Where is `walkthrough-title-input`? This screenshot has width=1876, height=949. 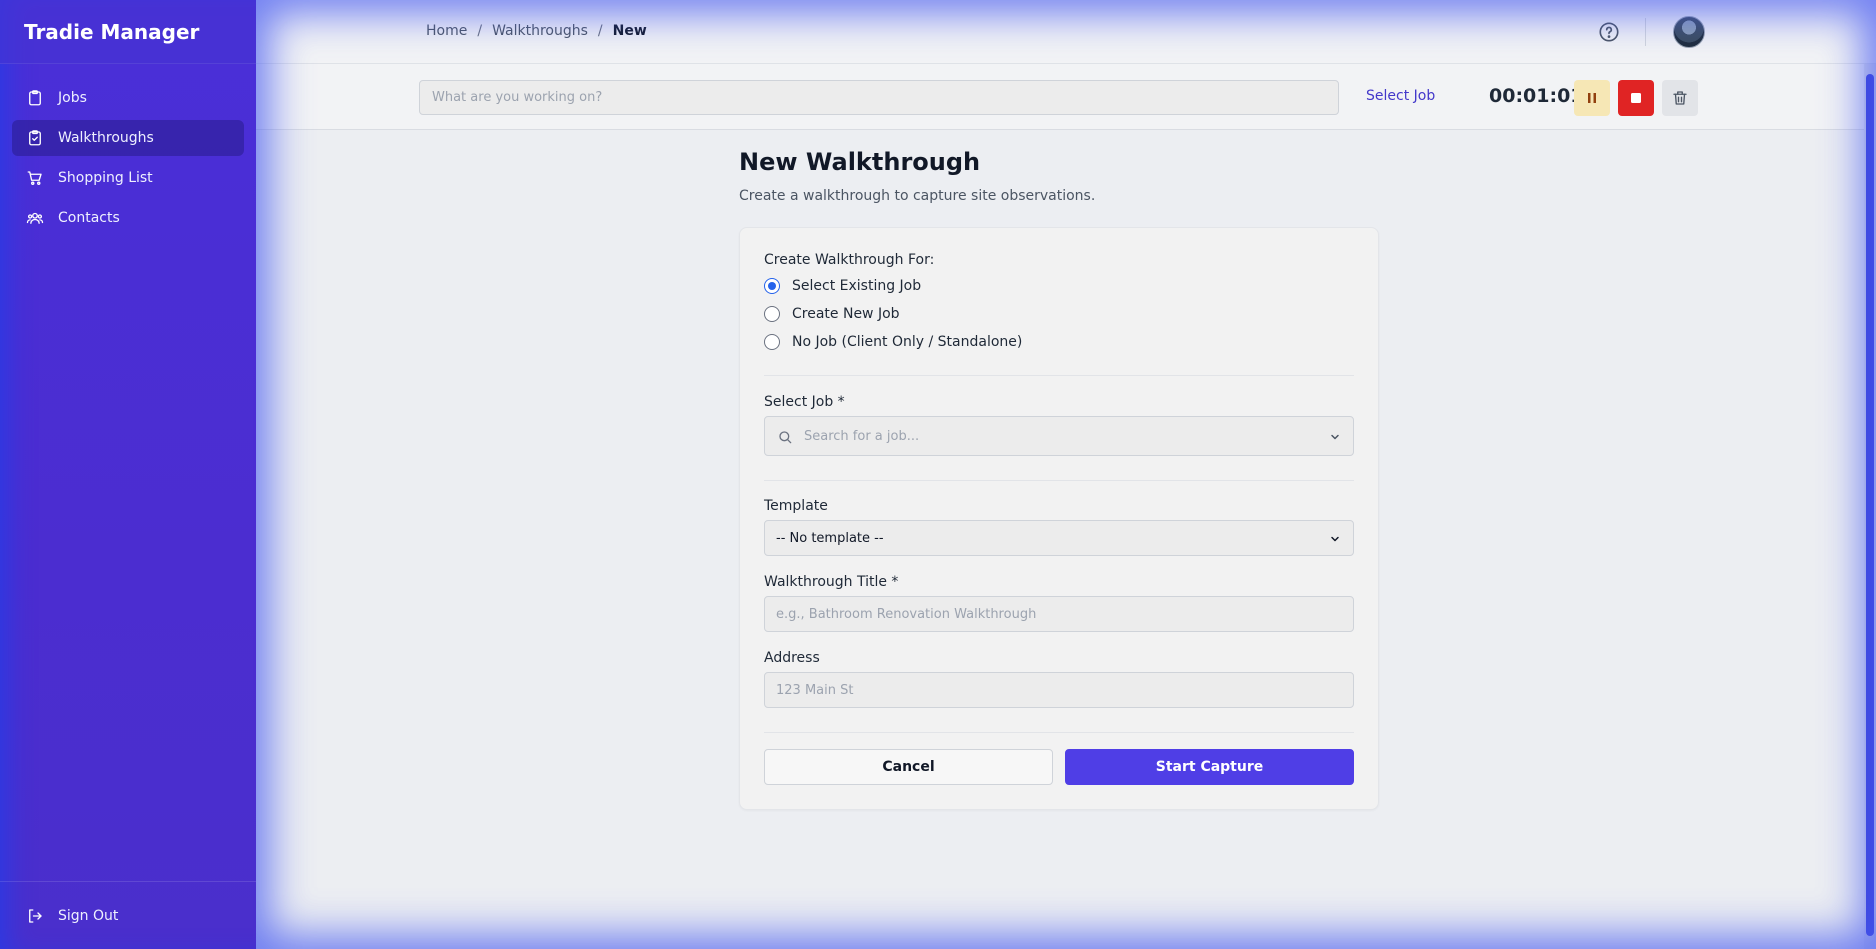 walkthrough-title-input is located at coordinates (1059, 614).